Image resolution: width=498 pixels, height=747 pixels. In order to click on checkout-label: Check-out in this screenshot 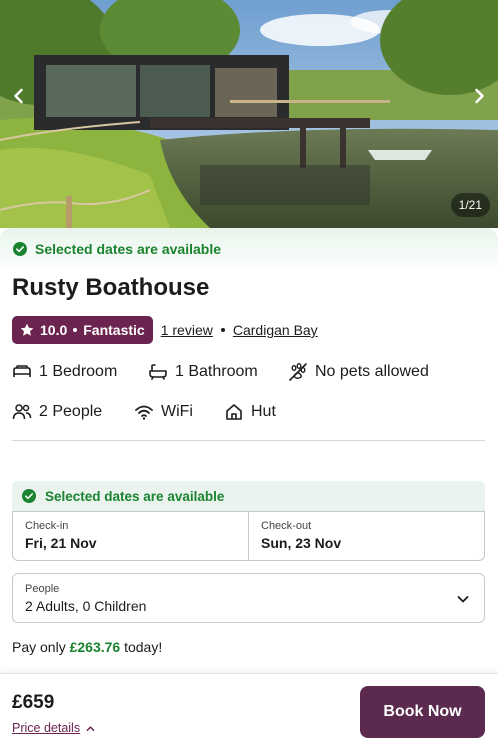, I will do `click(286, 526)`.